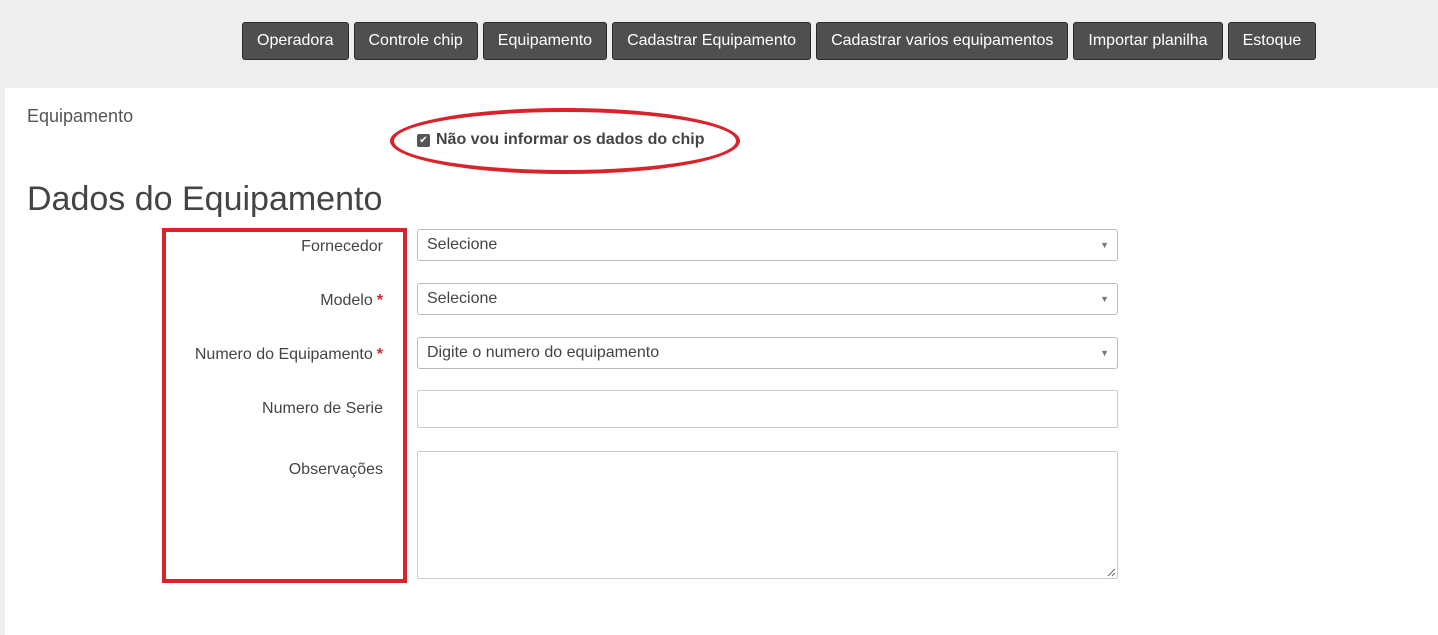 This screenshot has width=1438, height=635. Describe the element at coordinates (80, 116) in the screenshot. I see `breadcrumb: Equipamento` at that location.